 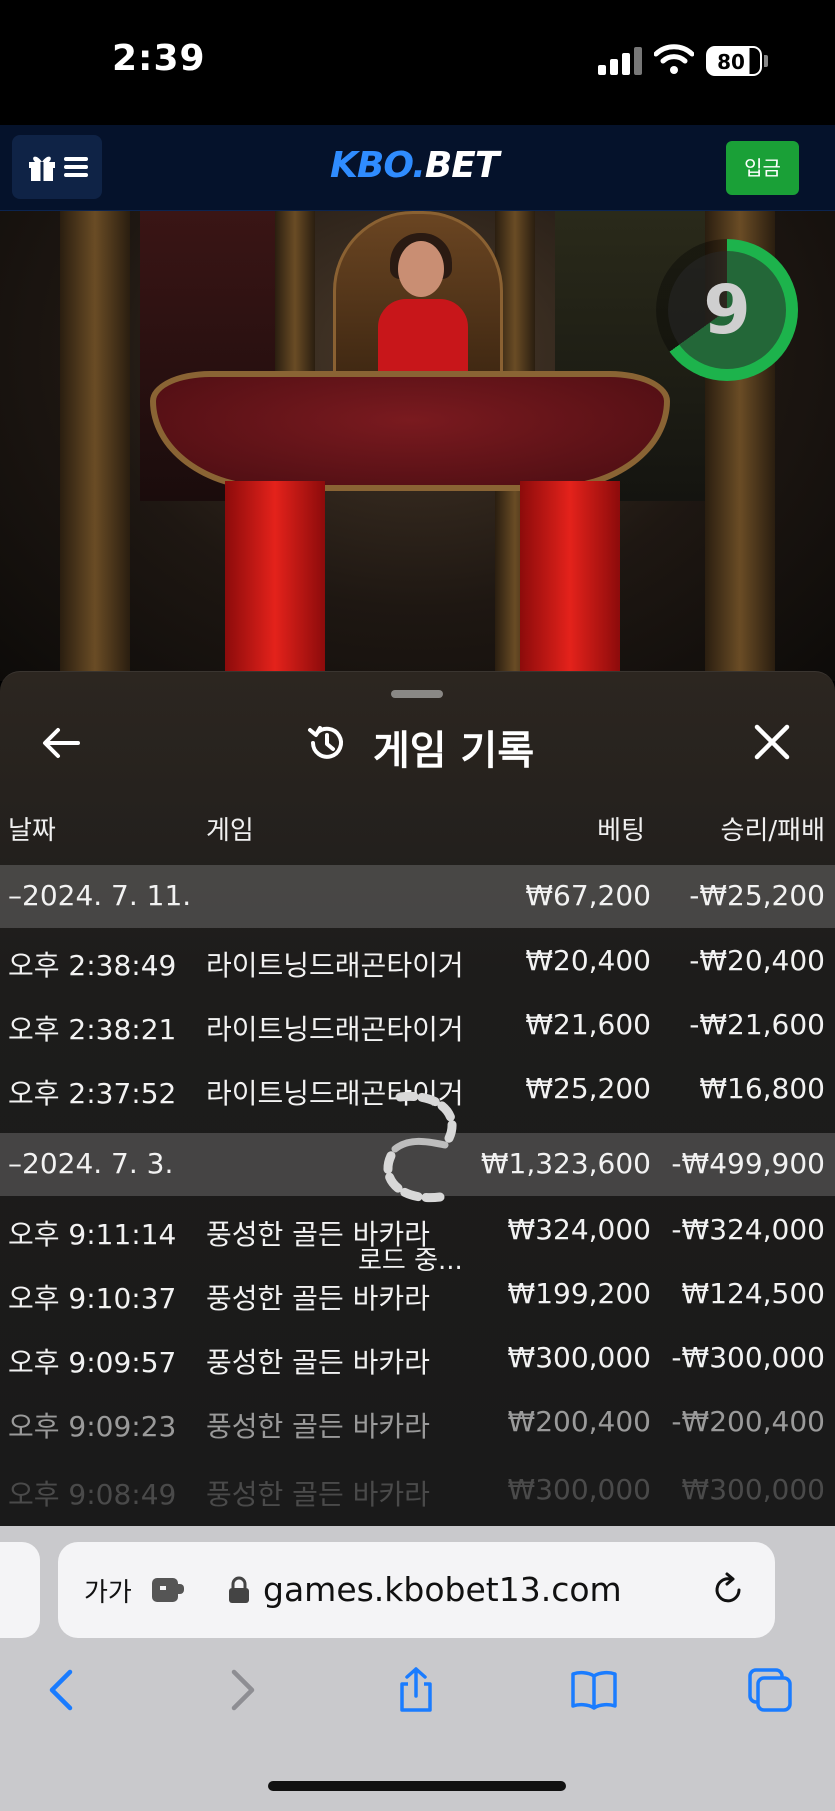 I want to click on pillar-left, so click(x=95, y=446).